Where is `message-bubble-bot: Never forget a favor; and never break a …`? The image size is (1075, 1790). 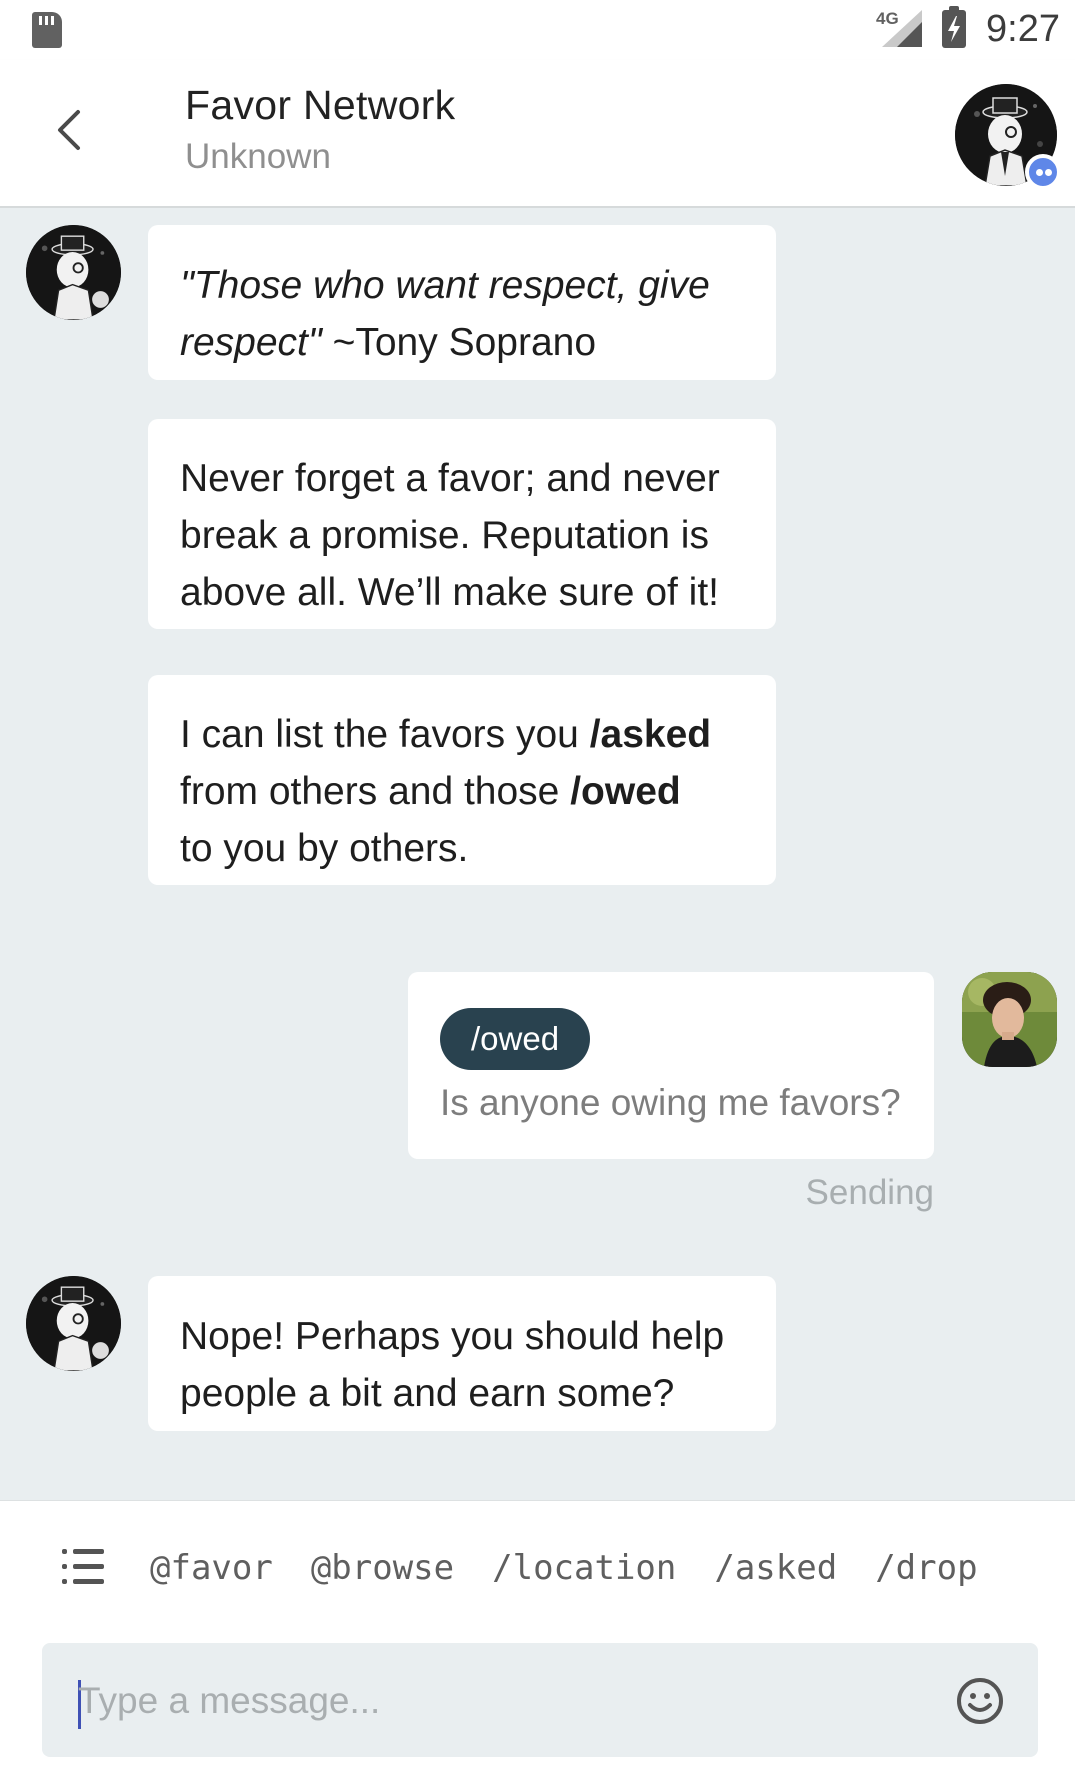 message-bubble-bot: Never forget a favor; and never break a … is located at coordinates (462, 524).